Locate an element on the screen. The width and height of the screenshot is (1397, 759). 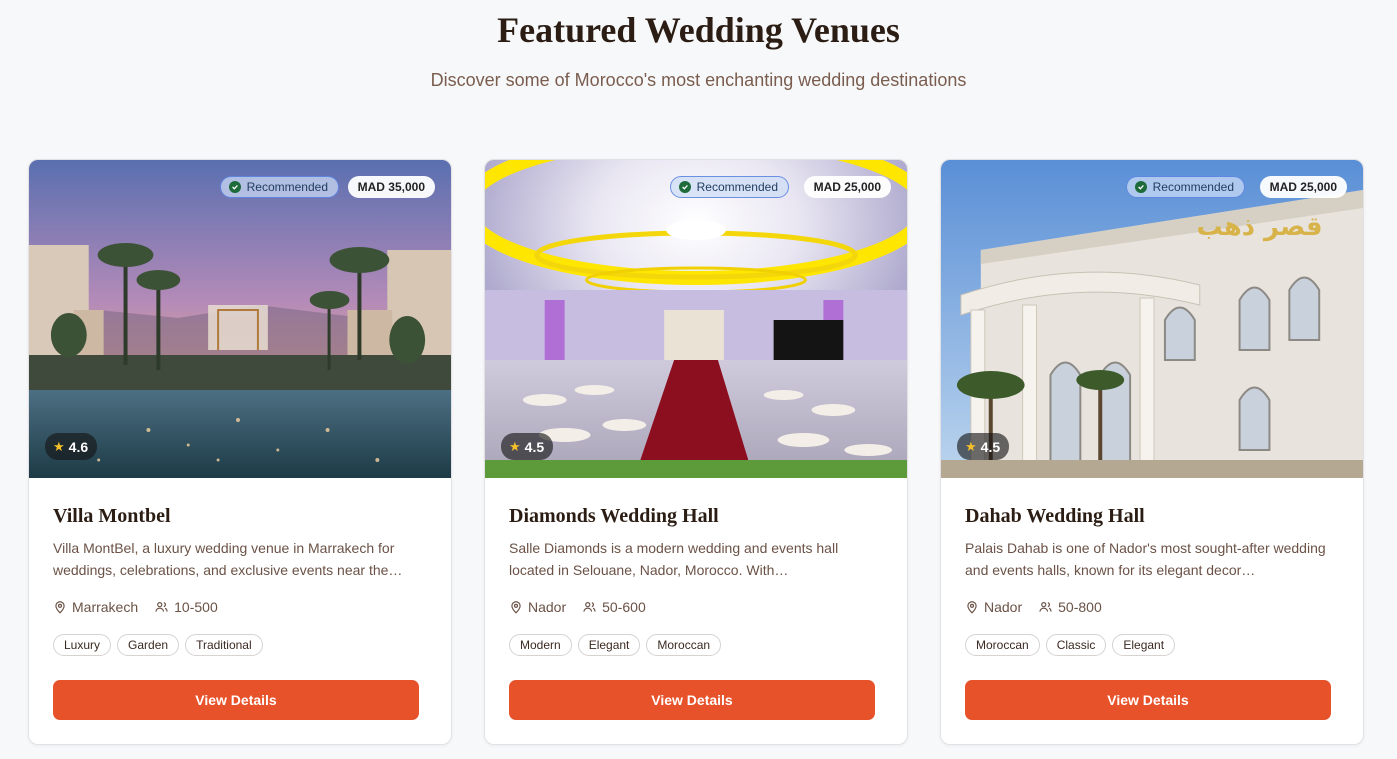
venue-name: Dahab Wedding Hall is located at coordinates (1055, 516).